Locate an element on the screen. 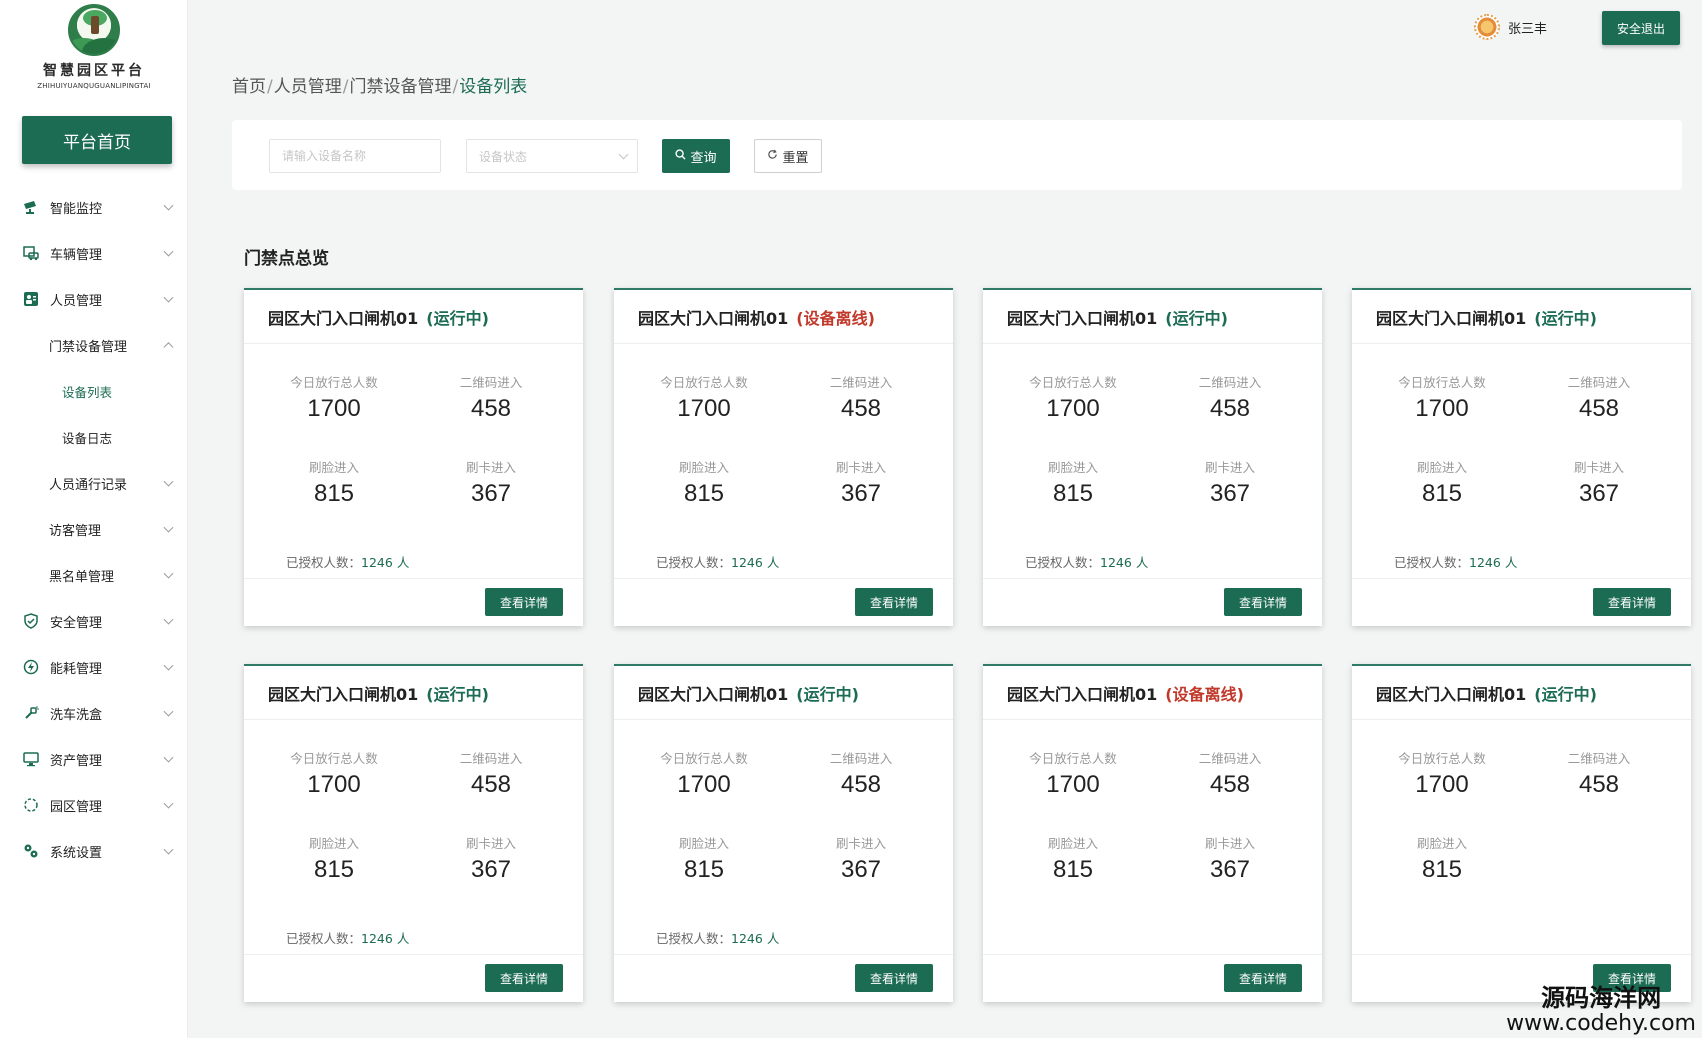 This screenshot has height=1038, width=1702. sidebar-item-label: 资产管理 is located at coordinates (76, 761).